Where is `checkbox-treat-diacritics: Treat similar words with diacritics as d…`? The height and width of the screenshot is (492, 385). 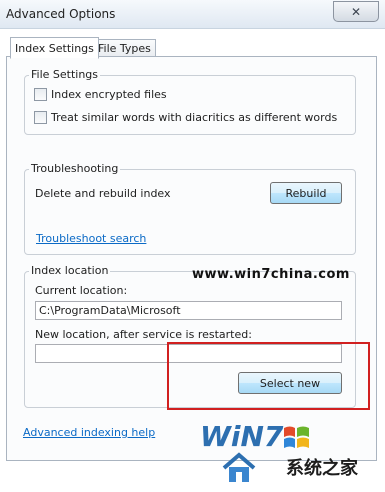 checkbox-treat-diacritics: Treat similar words with diacritics as d… is located at coordinates (185, 117).